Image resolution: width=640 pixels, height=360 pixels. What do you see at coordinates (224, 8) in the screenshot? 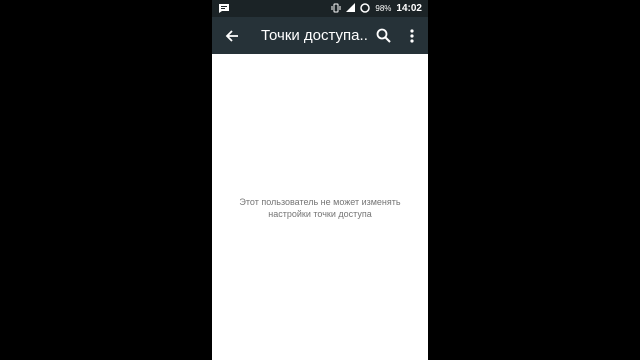
I see `chat-bubble-icon` at bounding box center [224, 8].